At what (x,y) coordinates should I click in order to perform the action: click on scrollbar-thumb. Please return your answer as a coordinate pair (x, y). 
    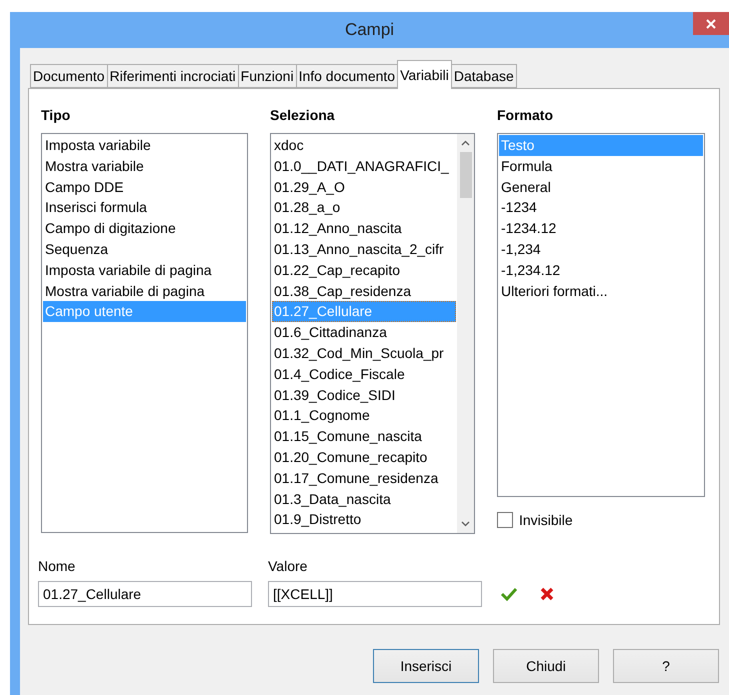
    Looking at the image, I should click on (466, 175).